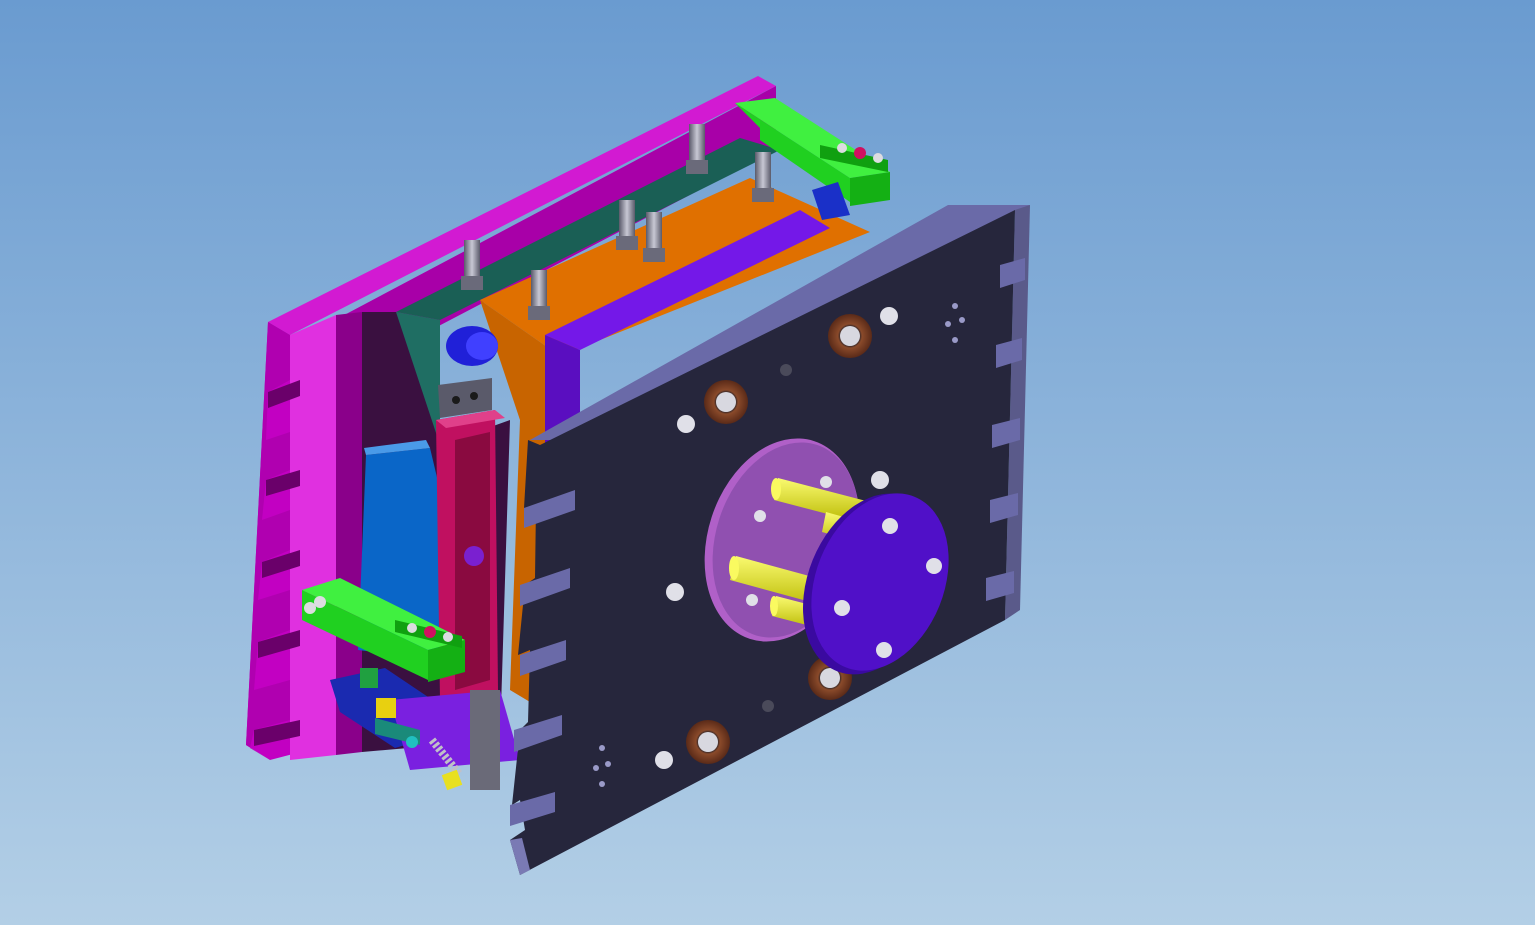 The width and height of the screenshot is (1535, 925). I want to click on latch-stop-bottom, so click(430, 632).